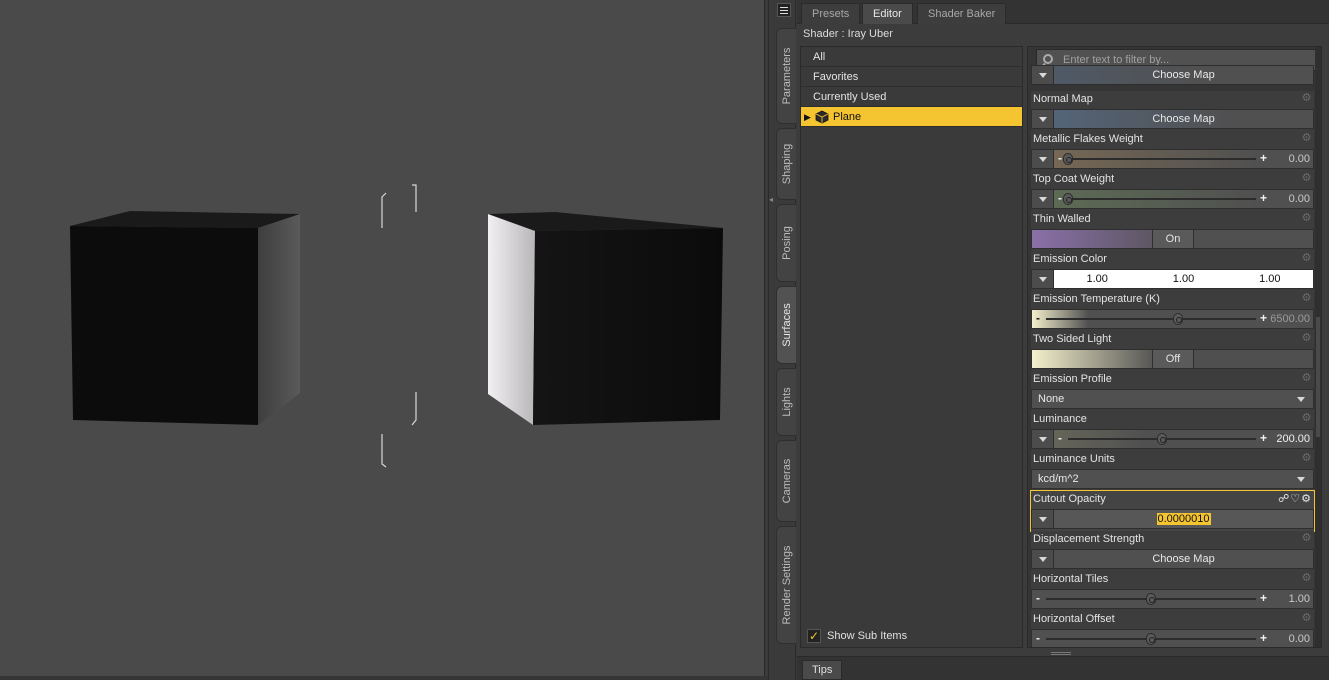 This screenshot has width=1329, height=680. Describe the element at coordinates (1061, 653) in the screenshot. I see `resize-grip-icon` at that location.